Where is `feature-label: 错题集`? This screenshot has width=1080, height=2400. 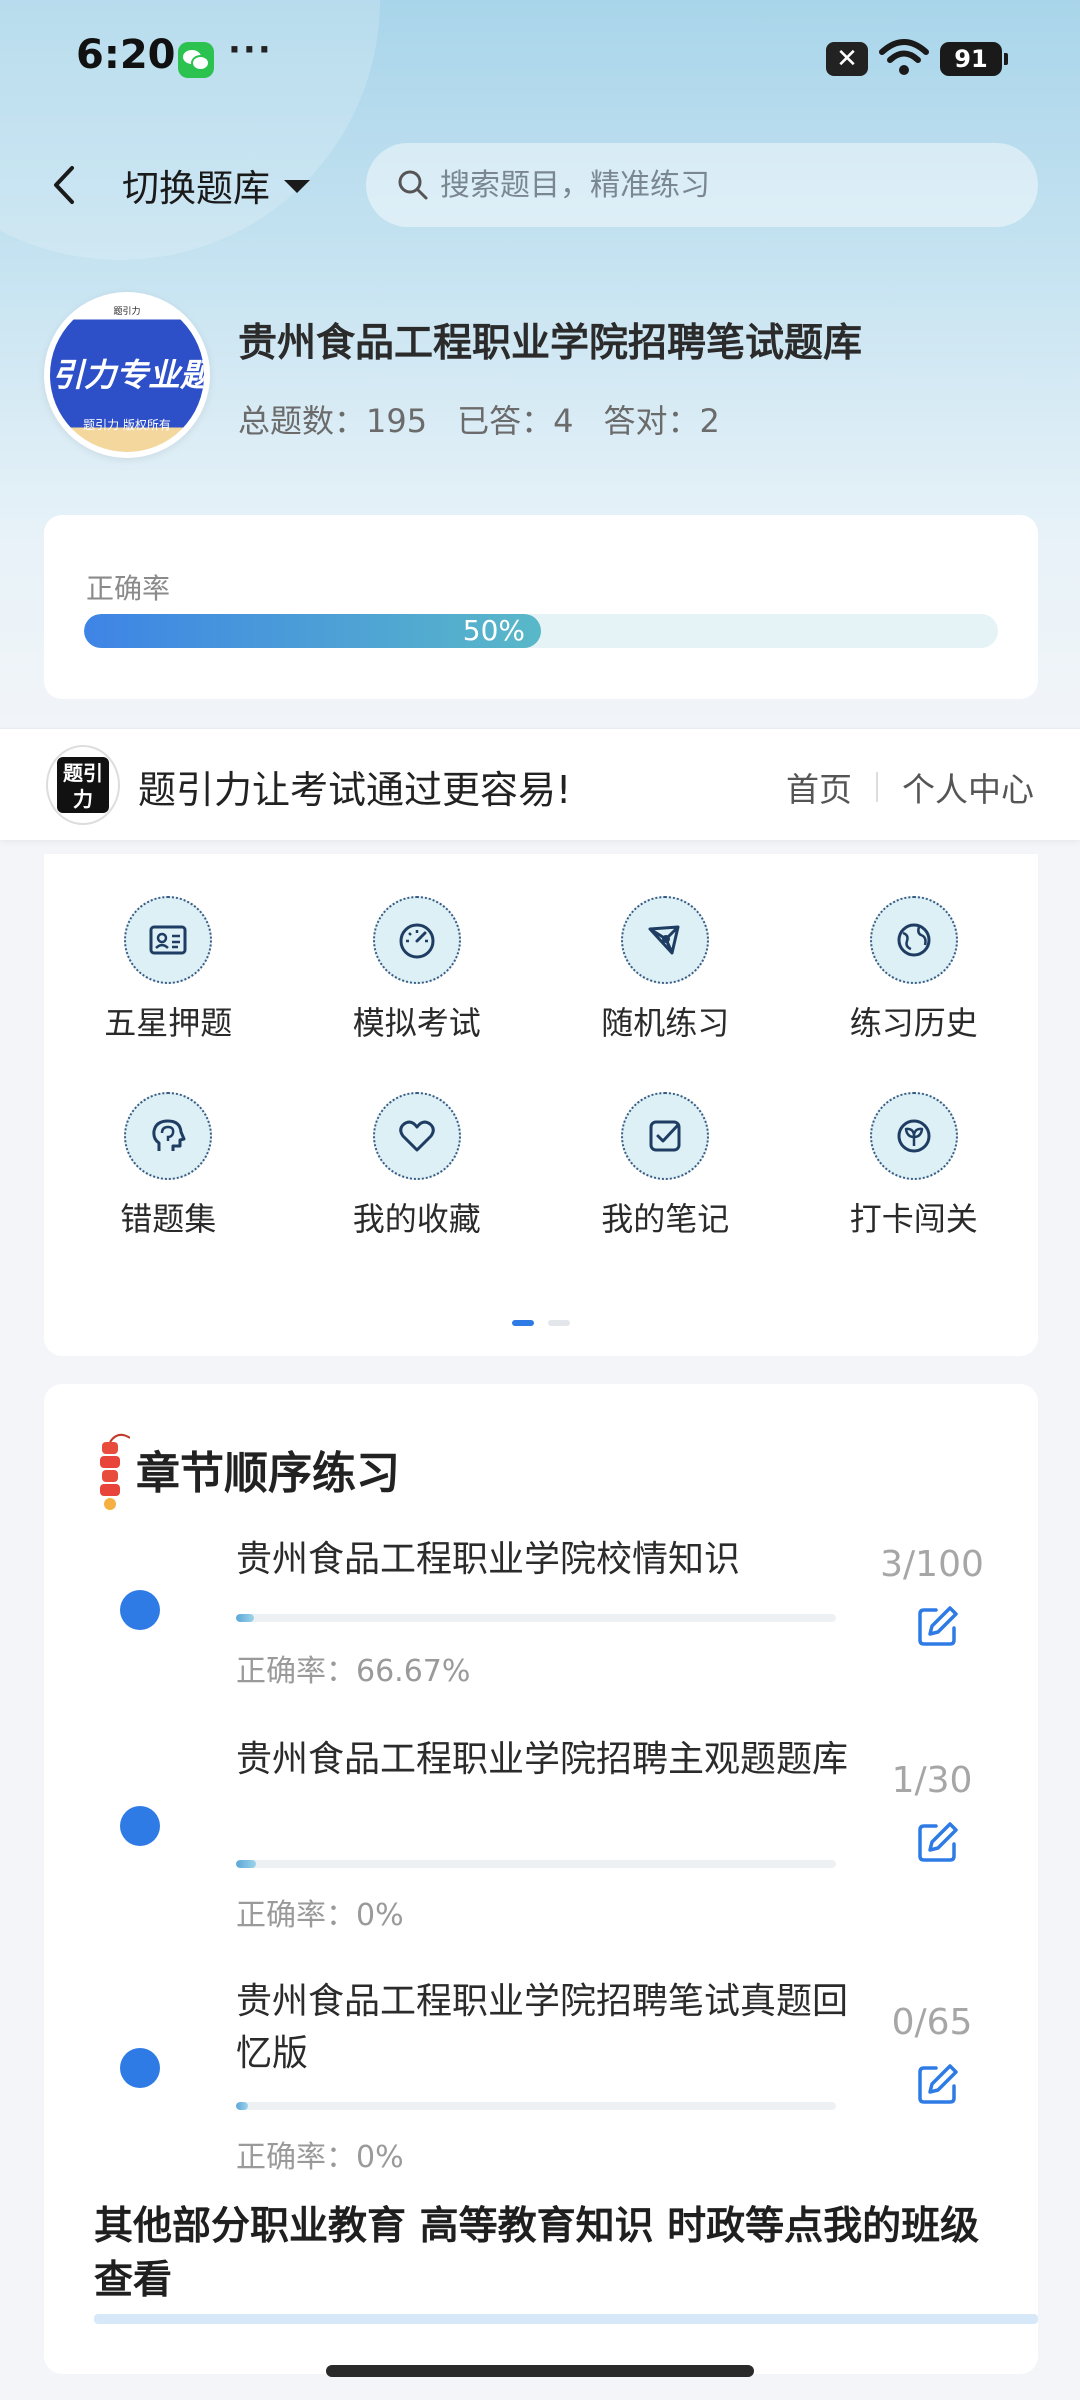
feature-label: 错题集 is located at coordinates (168, 1219).